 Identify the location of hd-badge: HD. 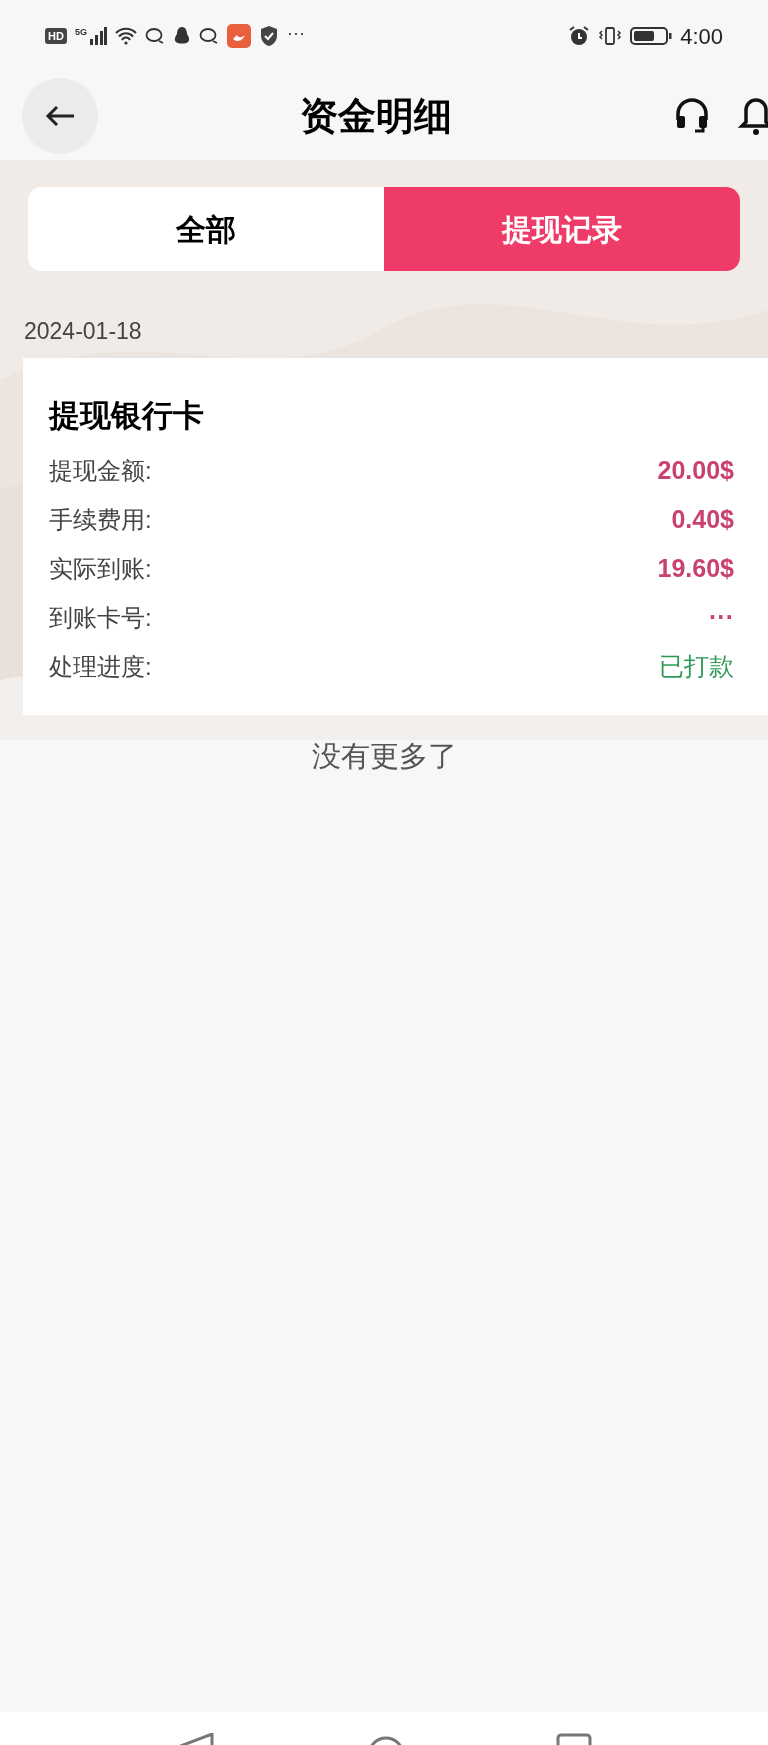
(56, 36).